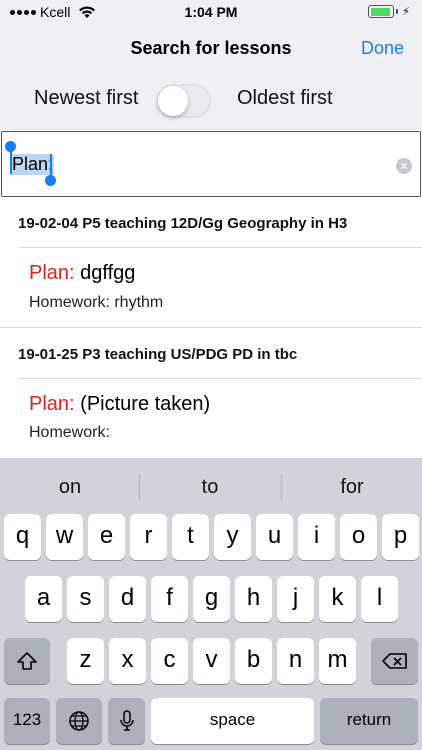  What do you see at coordinates (43, 599) in the screenshot?
I see `key-a: a` at bounding box center [43, 599].